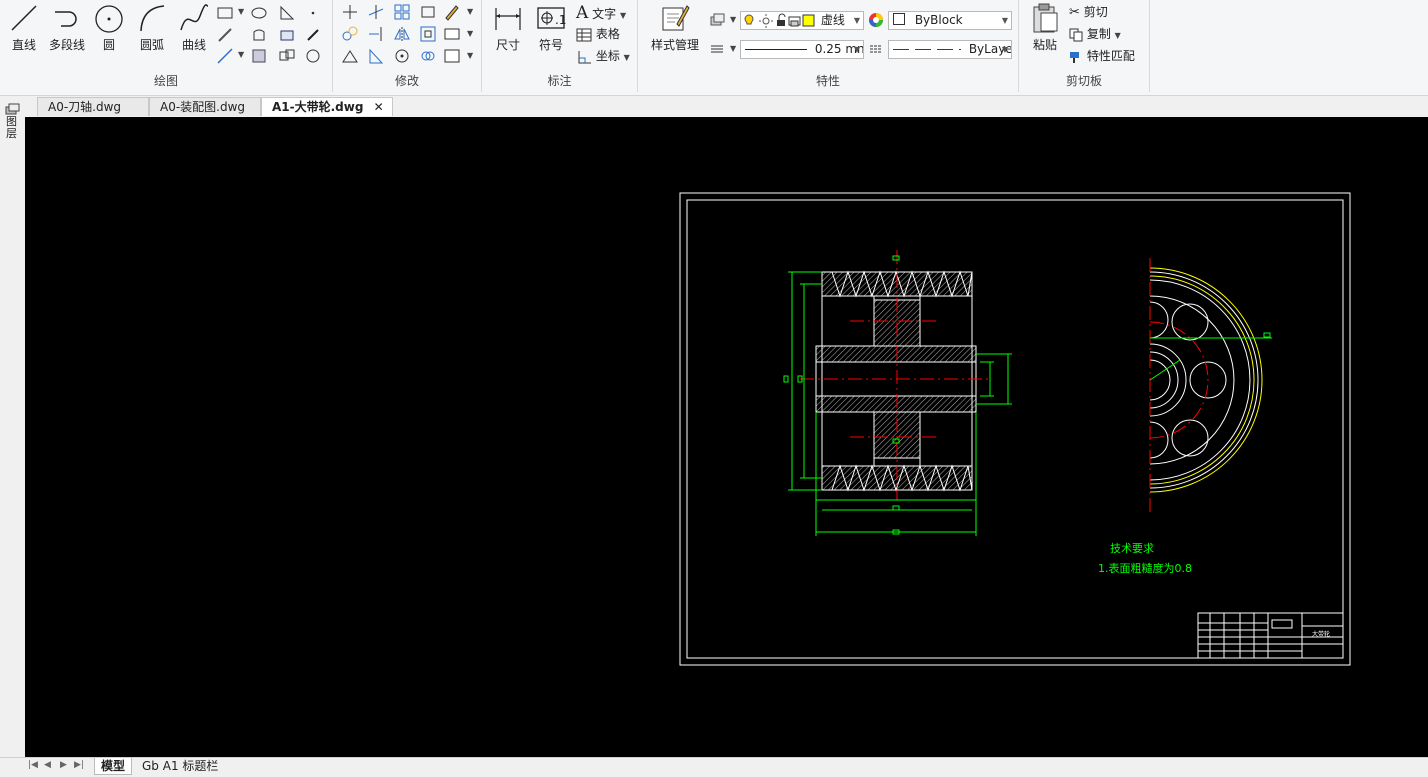  I want to click on spline-icon, so click(194, 17).